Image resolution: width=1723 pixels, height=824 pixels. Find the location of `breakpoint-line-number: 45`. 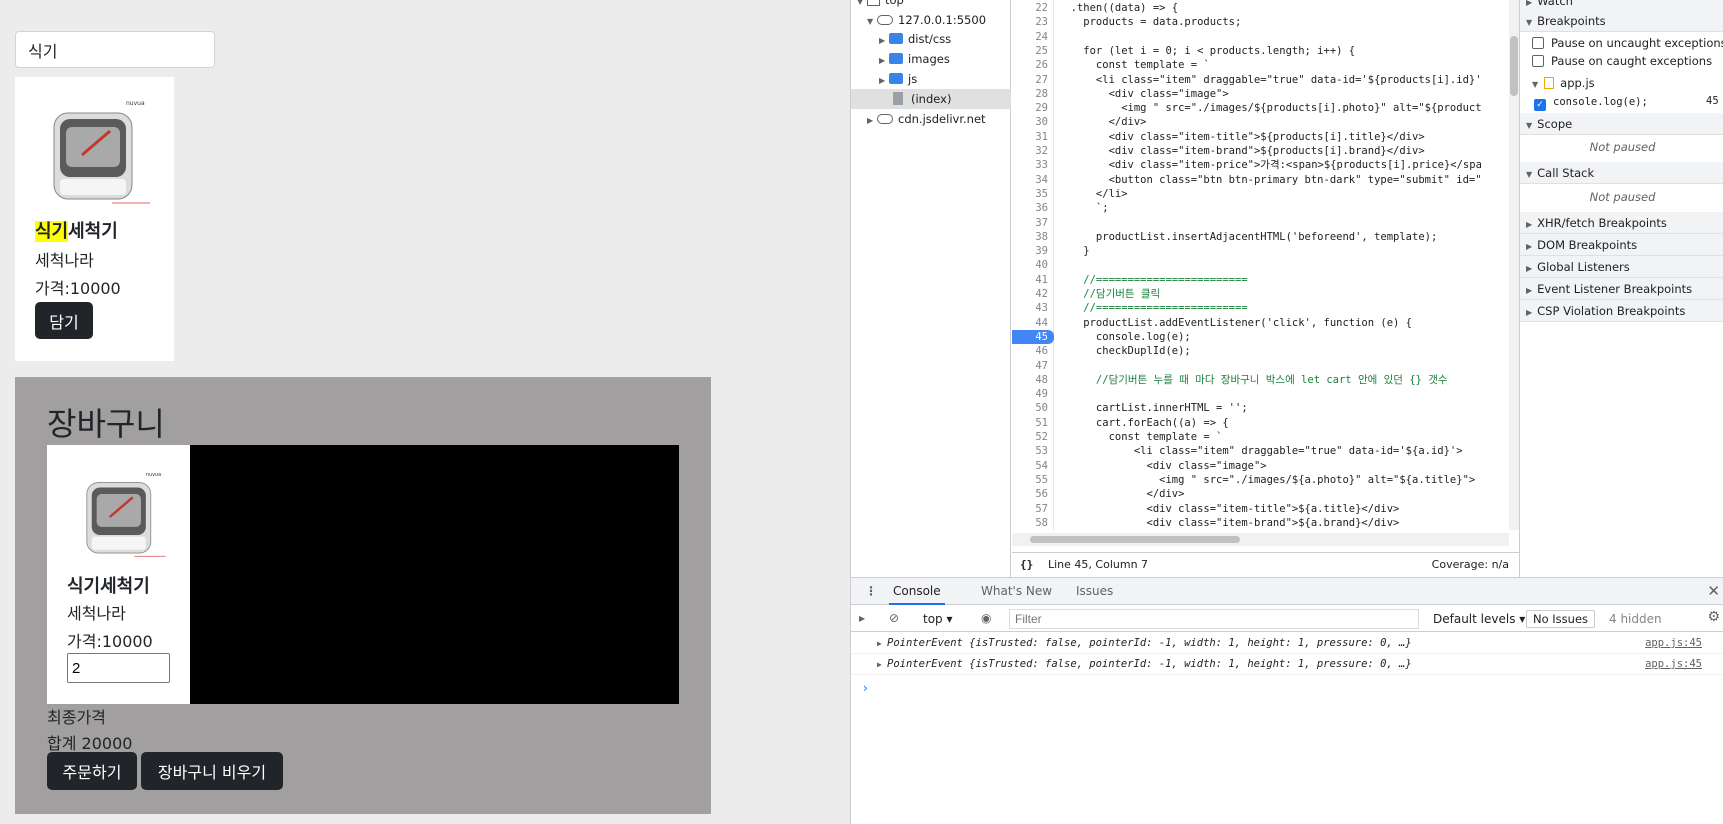

breakpoint-line-number: 45 is located at coordinates (1033, 336).